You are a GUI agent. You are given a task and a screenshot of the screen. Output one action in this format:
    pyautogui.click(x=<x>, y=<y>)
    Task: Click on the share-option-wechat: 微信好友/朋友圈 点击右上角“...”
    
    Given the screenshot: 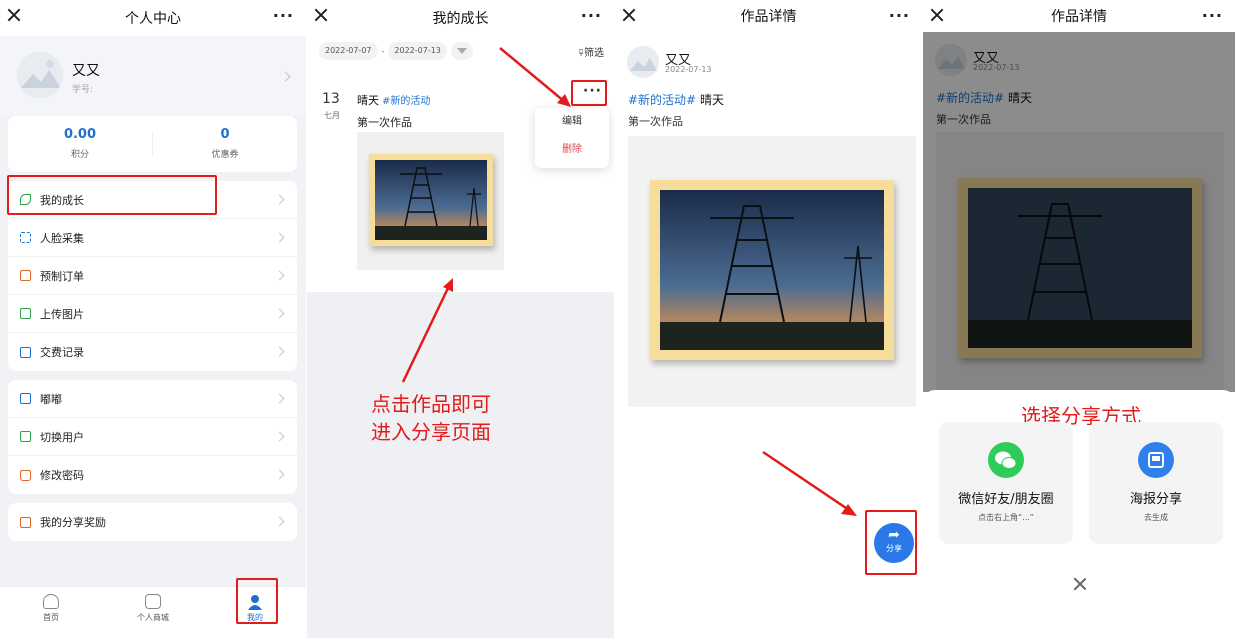 What is the action you would take?
    pyautogui.click(x=1006, y=483)
    